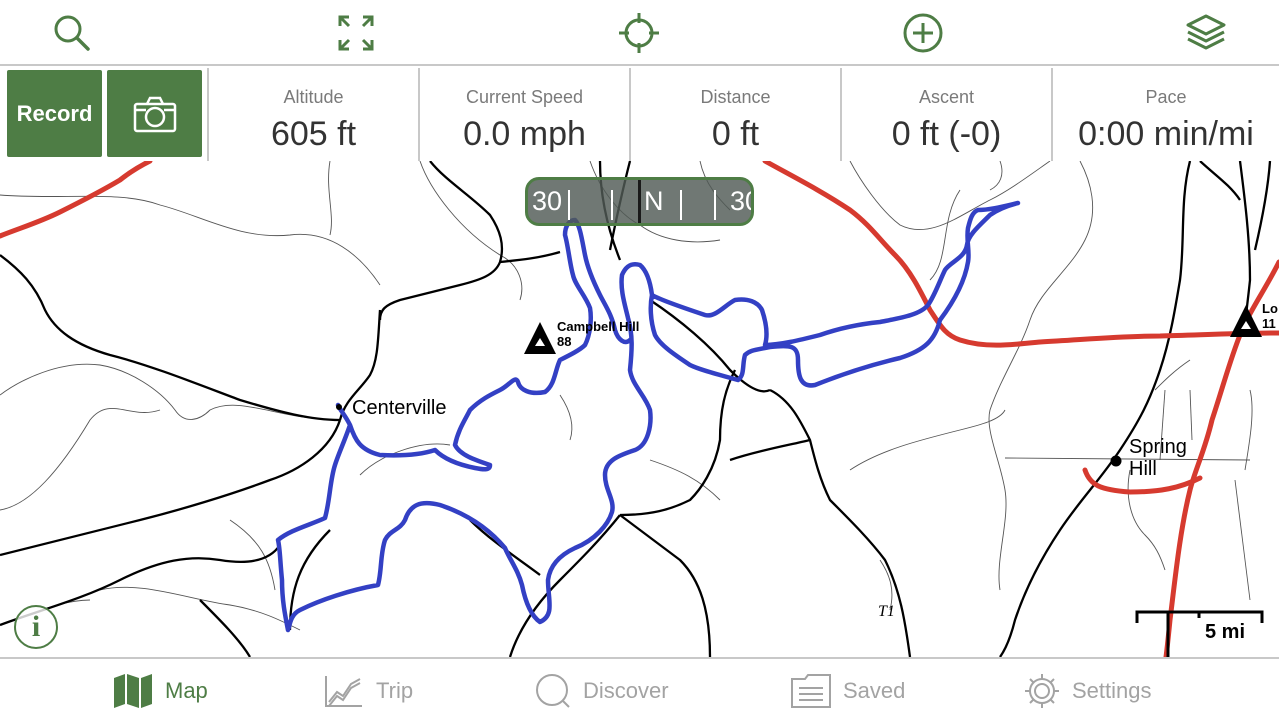 The height and width of the screenshot is (719, 1279). What do you see at coordinates (564, 341) in the screenshot?
I see `peak-label-line: 88` at bounding box center [564, 341].